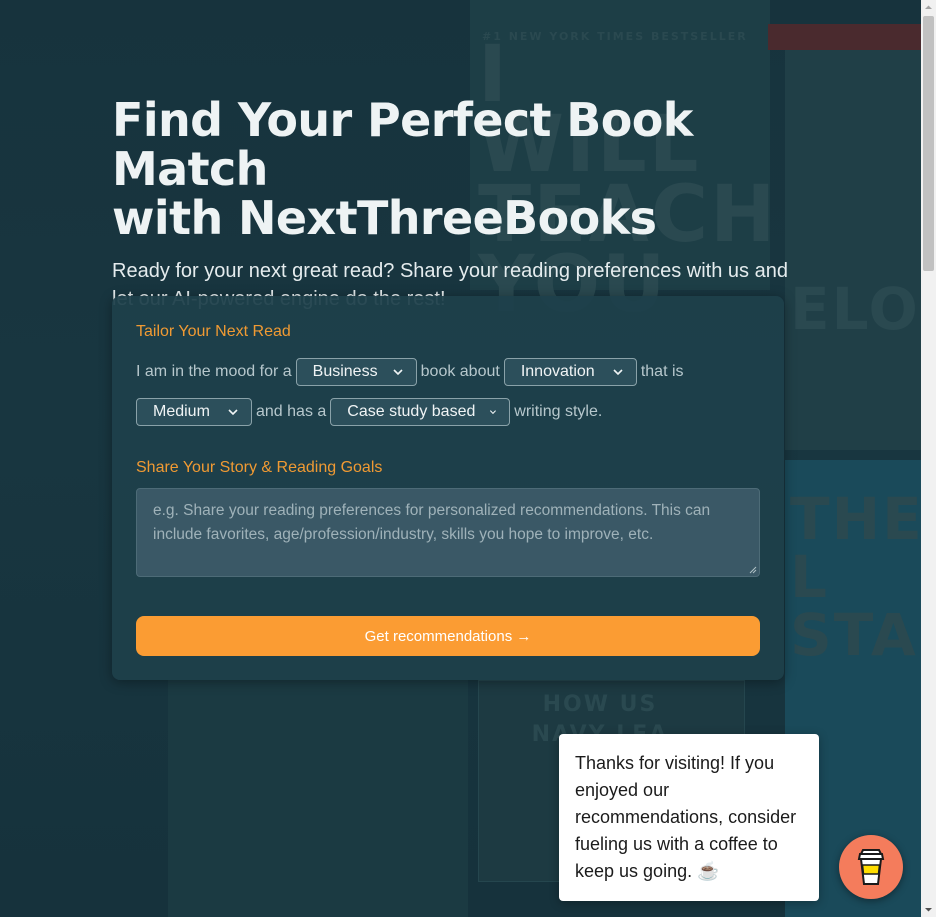  What do you see at coordinates (214, 371) in the screenshot?
I see `sentence-text: I am in the mood for a` at bounding box center [214, 371].